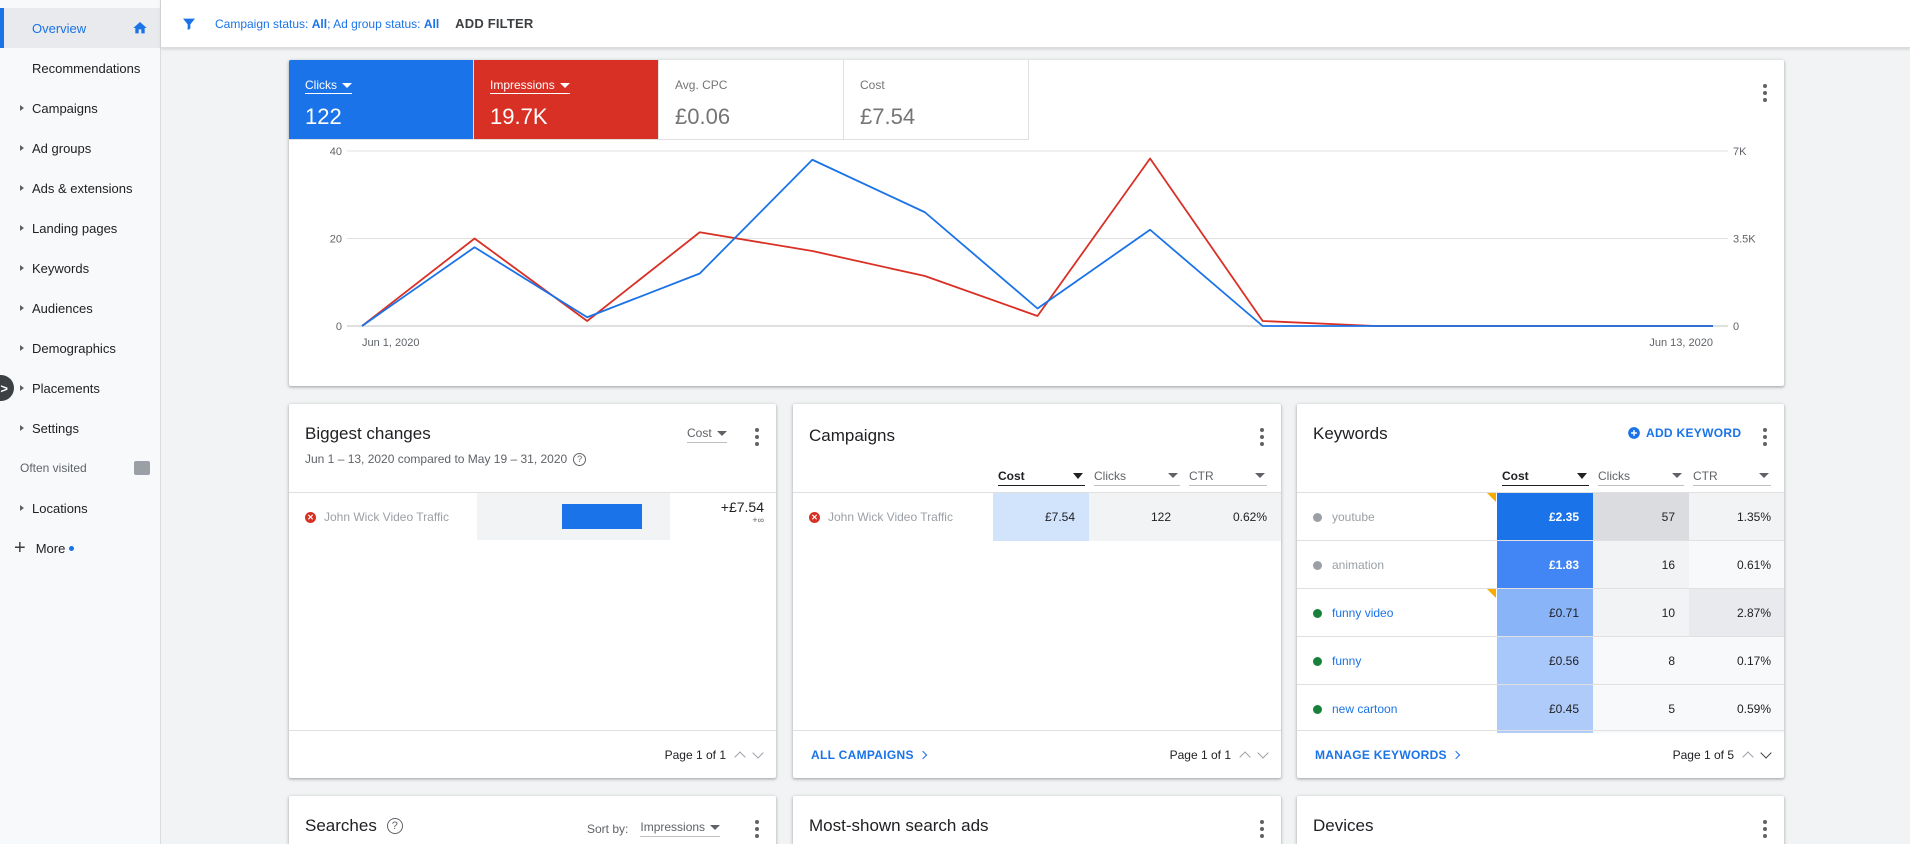 This screenshot has width=1910, height=844. What do you see at coordinates (1362, 613) in the screenshot?
I see `keyword-text: funny video` at bounding box center [1362, 613].